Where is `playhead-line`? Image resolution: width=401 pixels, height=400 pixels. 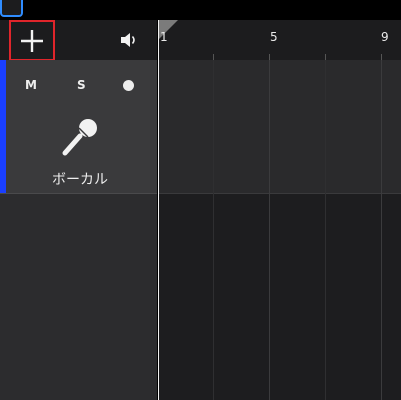 playhead-line is located at coordinates (158, 210).